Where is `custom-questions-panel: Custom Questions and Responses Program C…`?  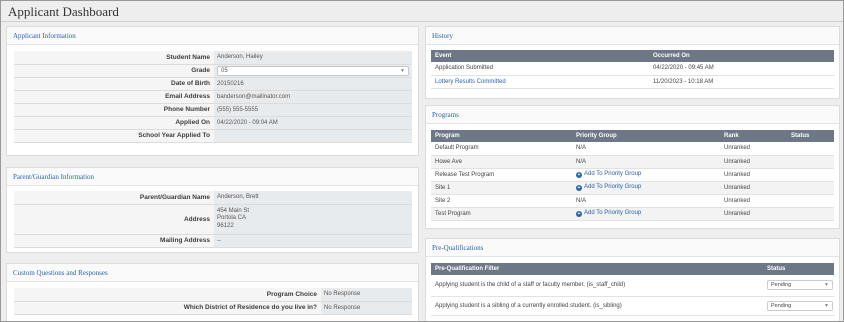
custom-questions-panel: Custom Questions and Responses Program C… is located at coordinates (212, 292).